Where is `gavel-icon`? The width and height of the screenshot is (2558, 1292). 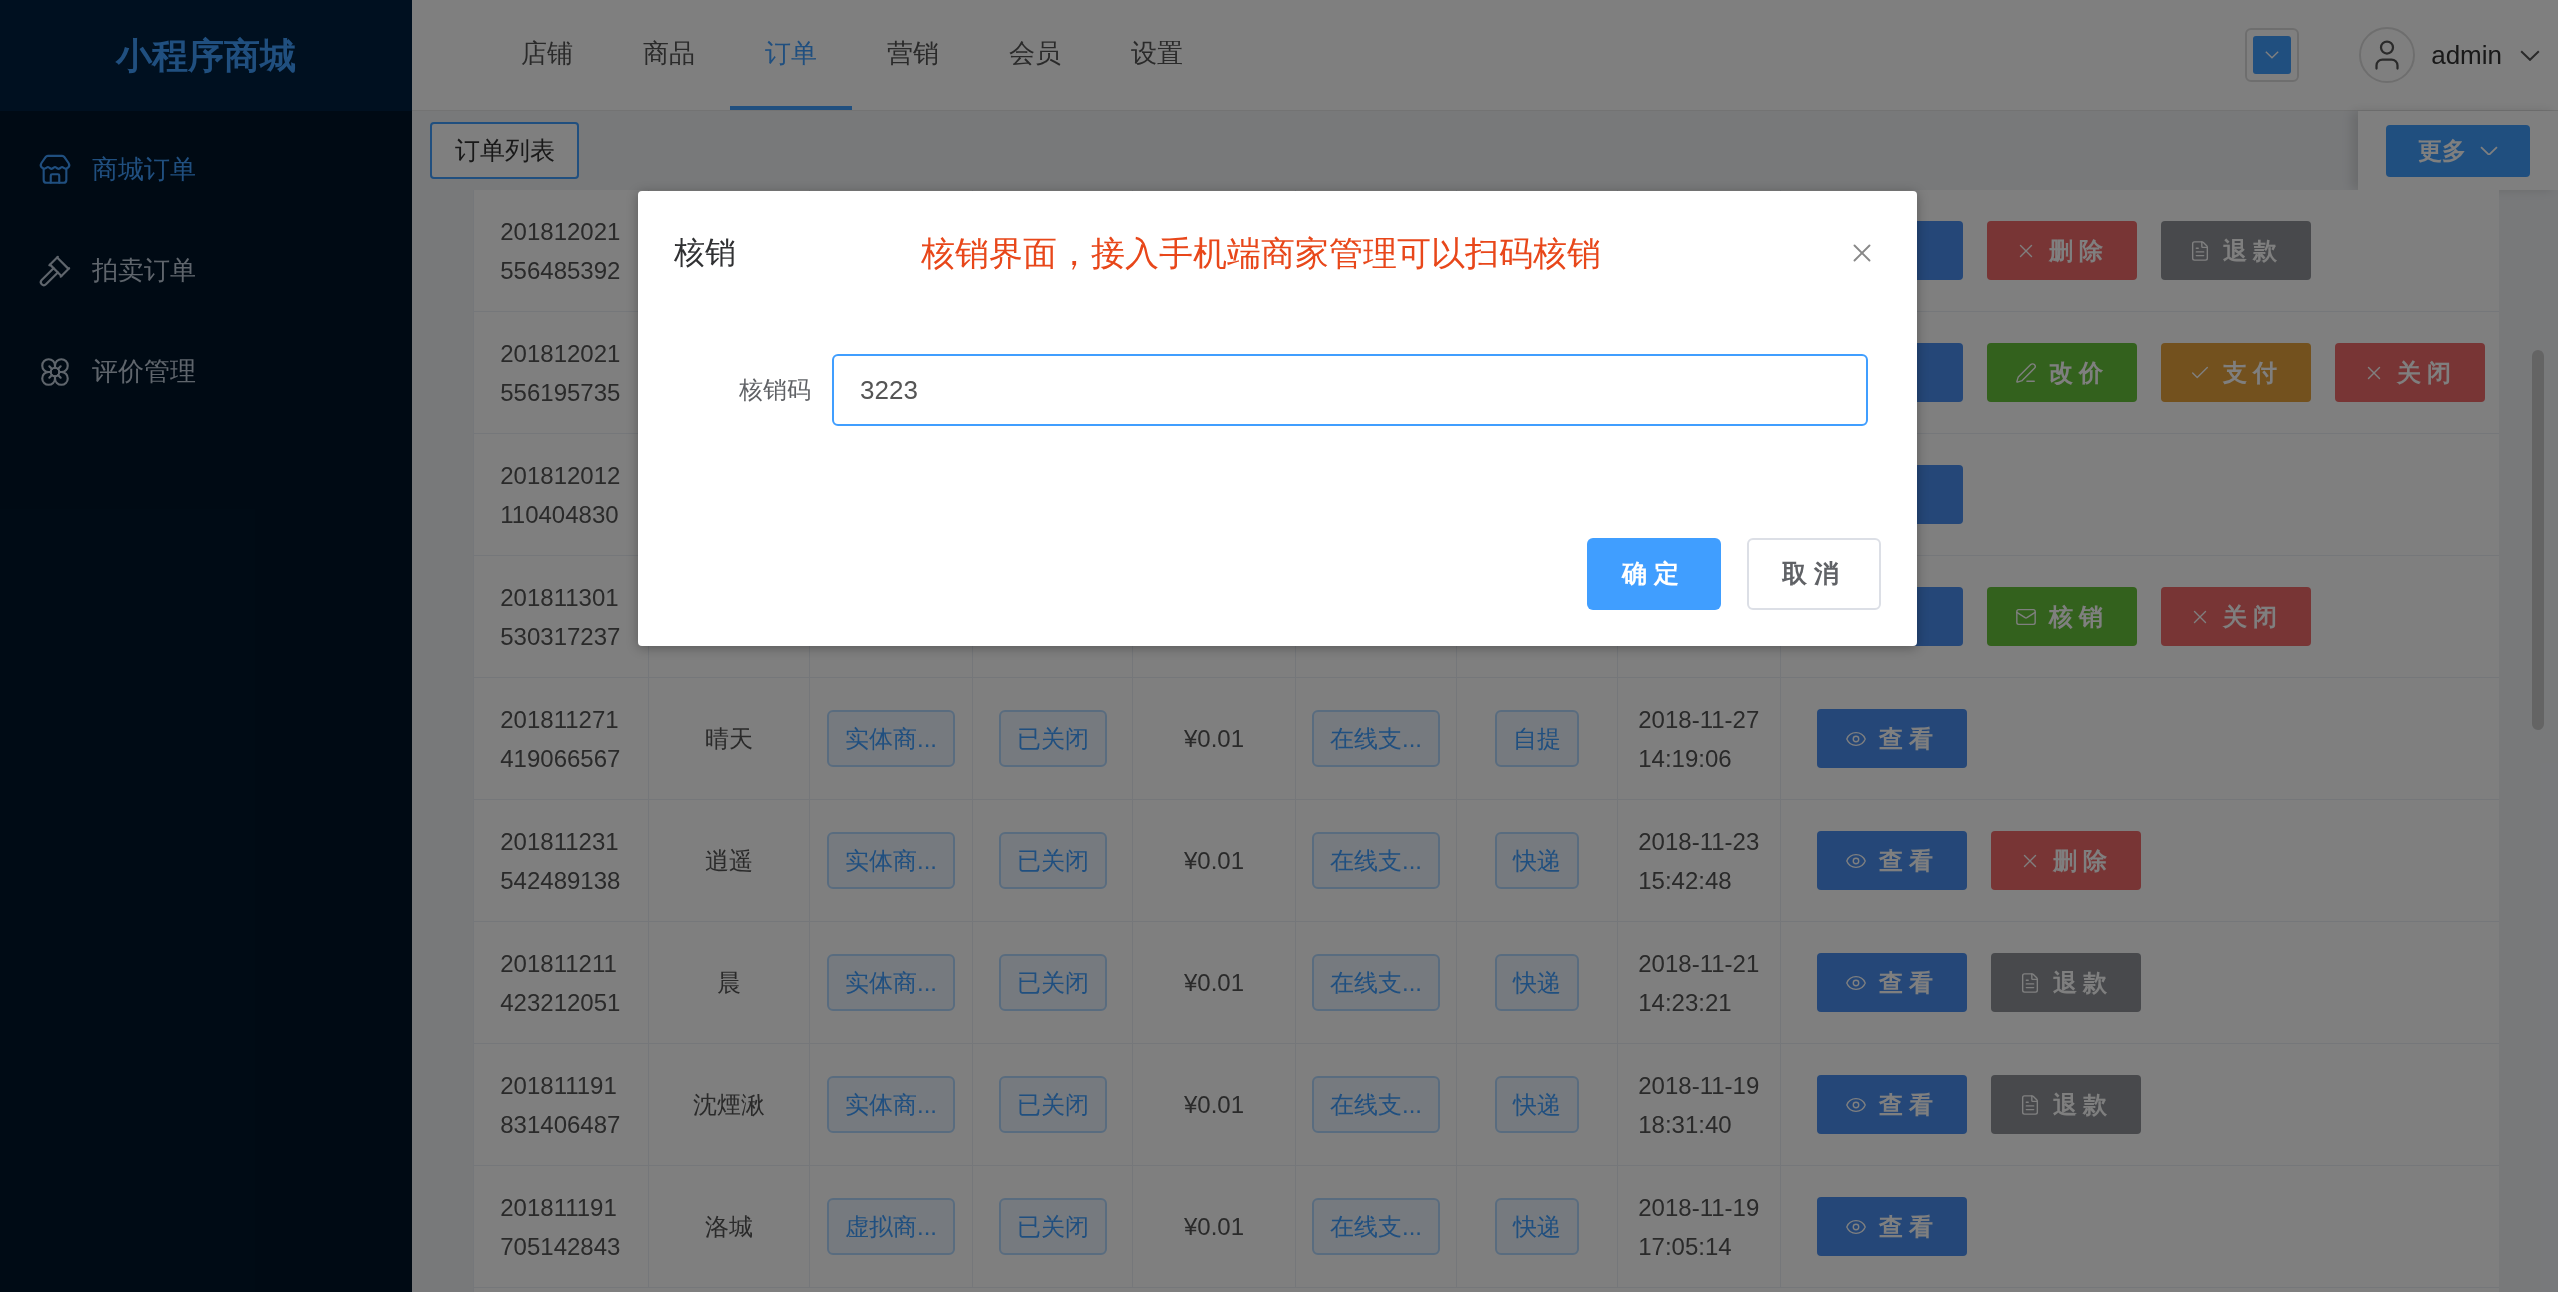 gavel-icon is located at coordinates (55, 270).